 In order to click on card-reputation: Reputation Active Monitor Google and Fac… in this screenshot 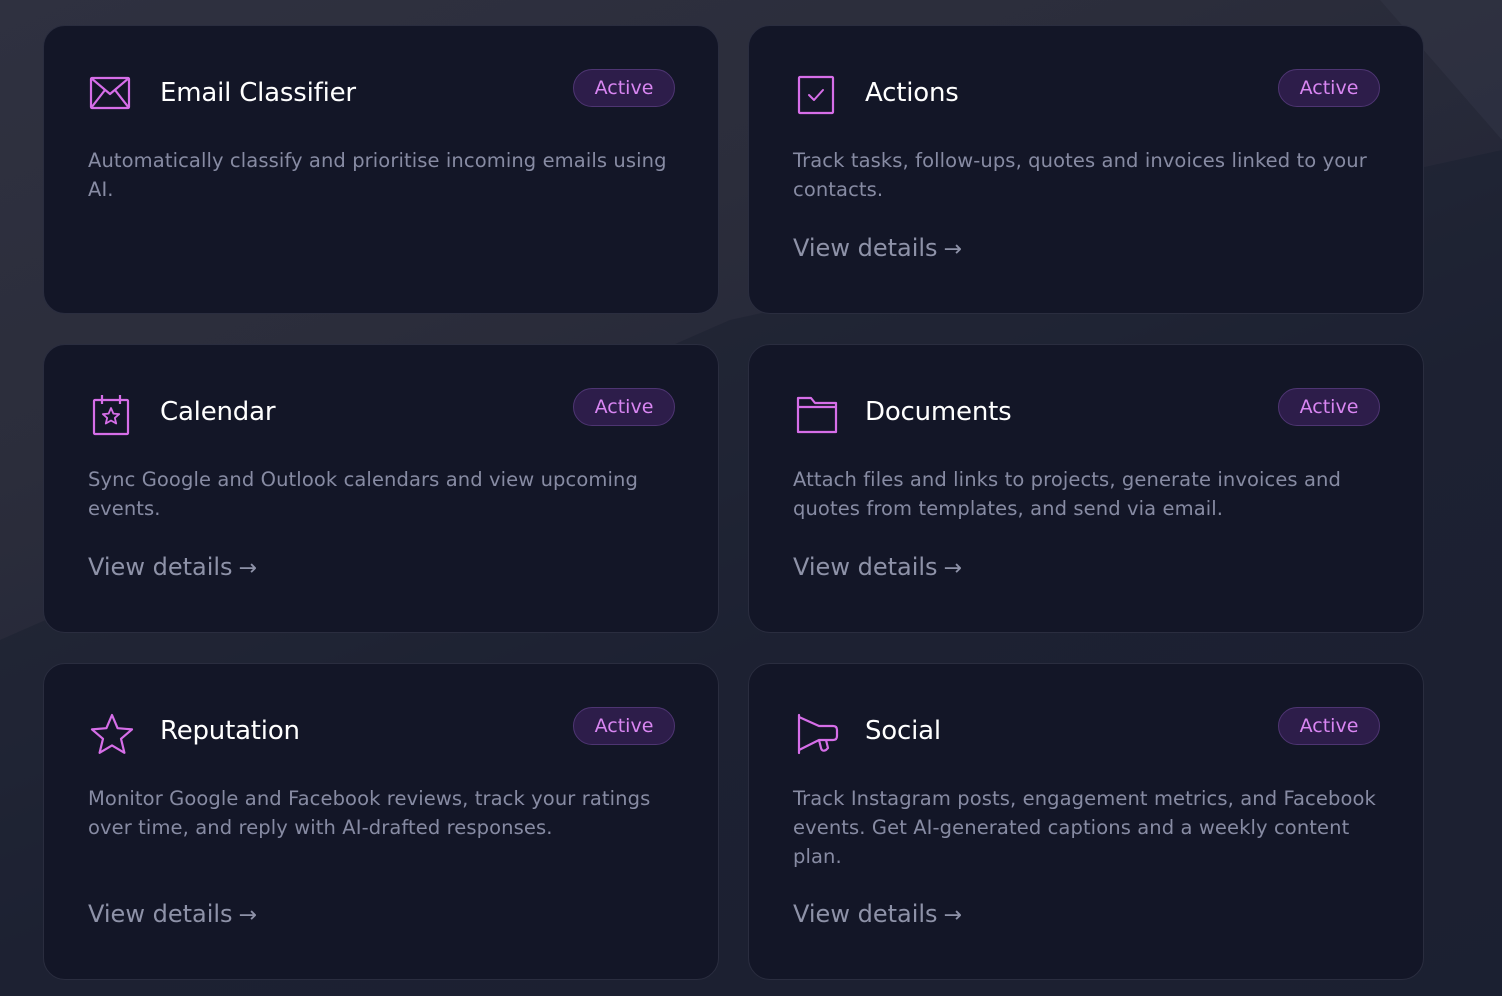, I will do `click(381, 821)`.